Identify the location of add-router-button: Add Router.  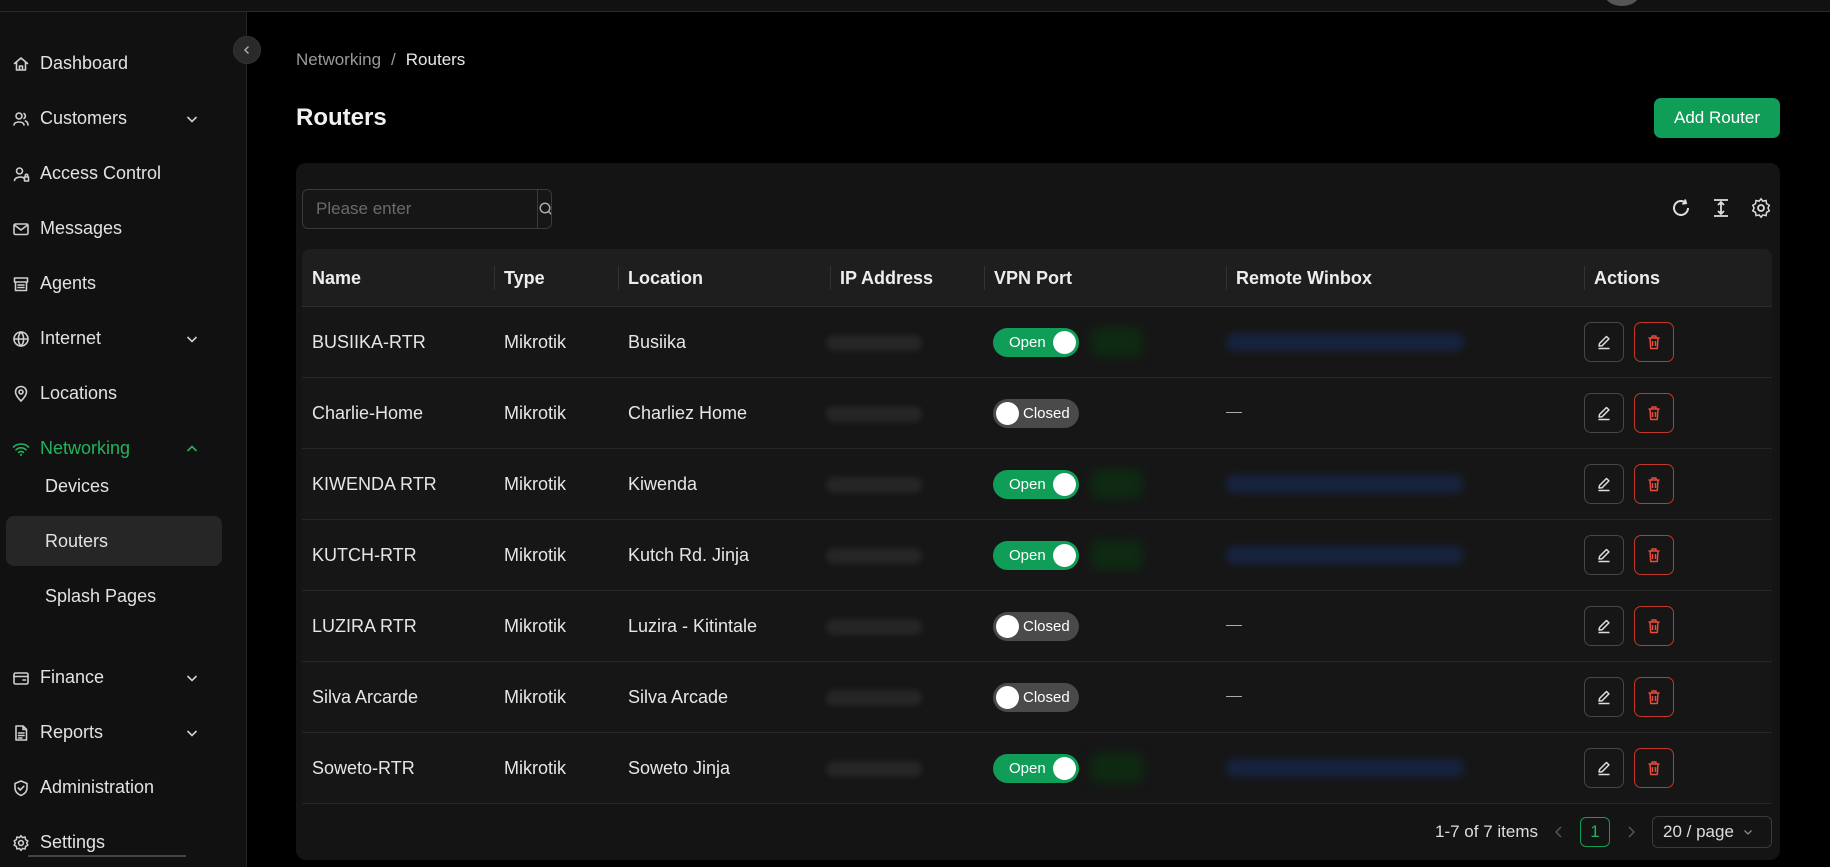
(1717, 118).